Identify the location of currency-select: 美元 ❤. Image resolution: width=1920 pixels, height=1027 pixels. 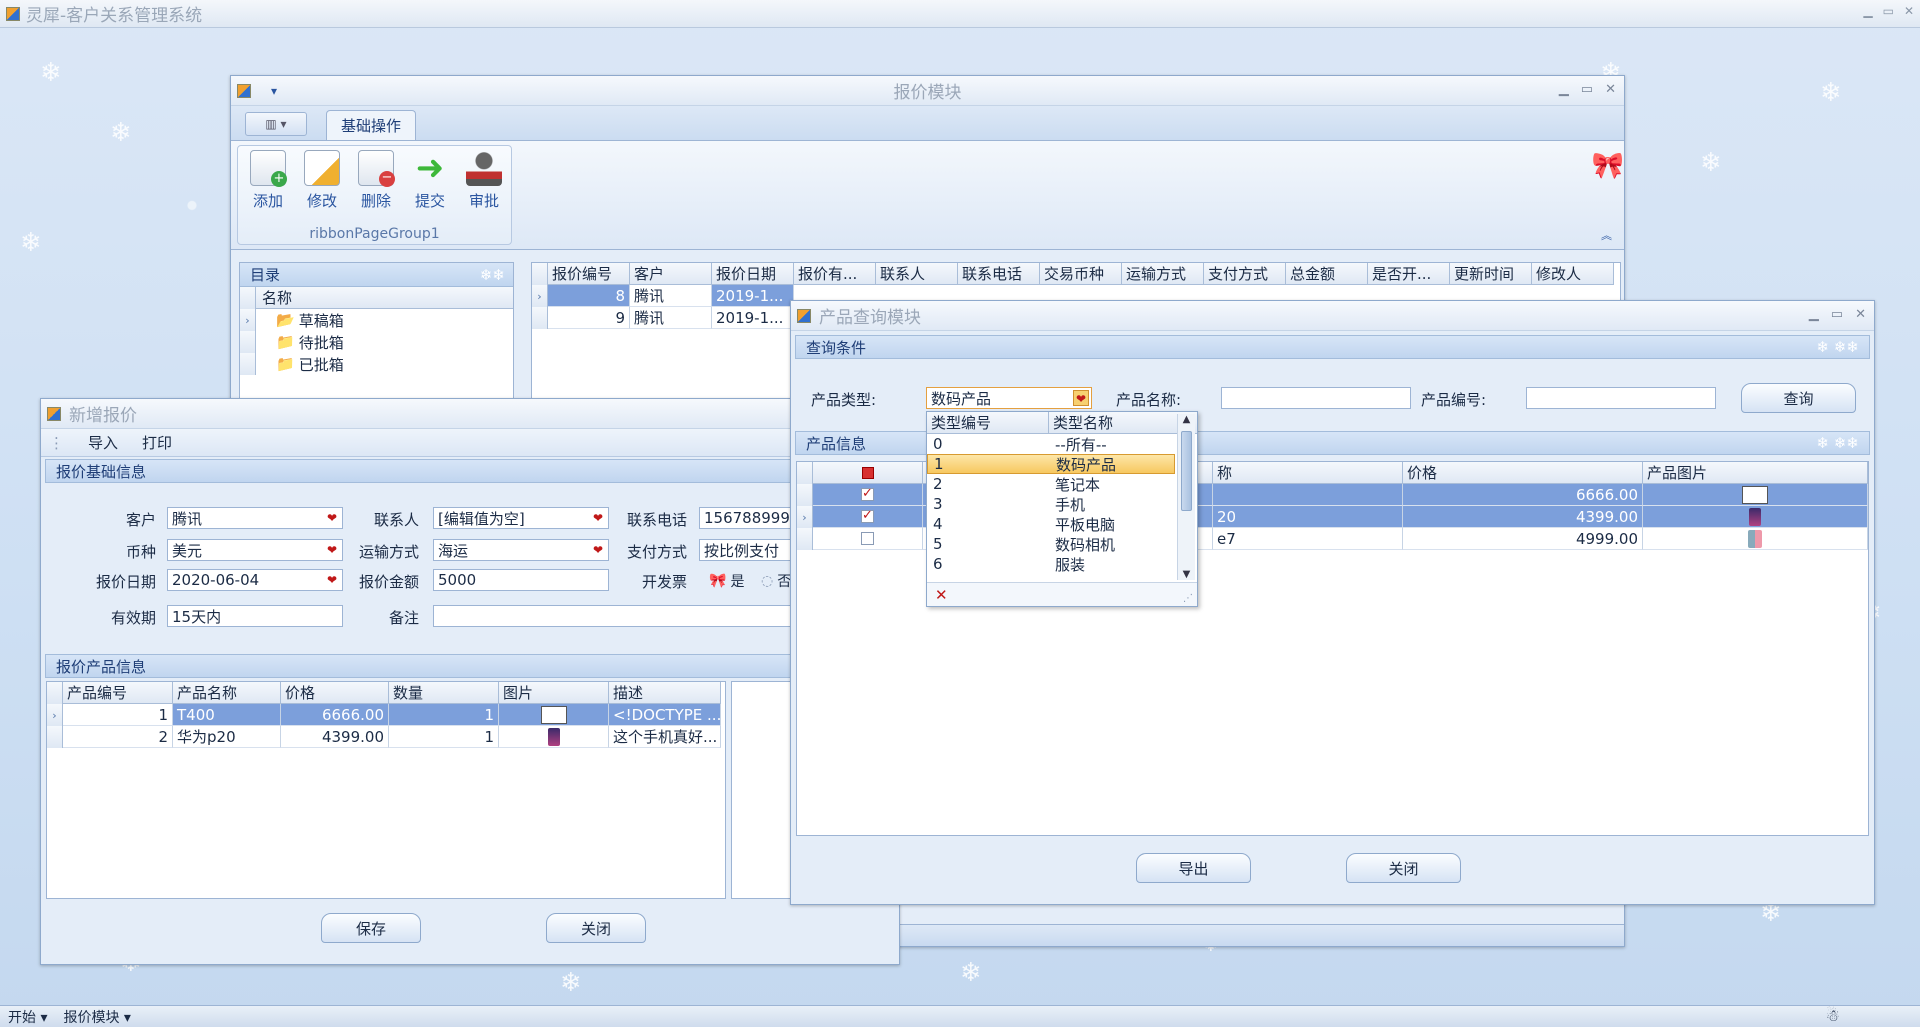
(255, 550).